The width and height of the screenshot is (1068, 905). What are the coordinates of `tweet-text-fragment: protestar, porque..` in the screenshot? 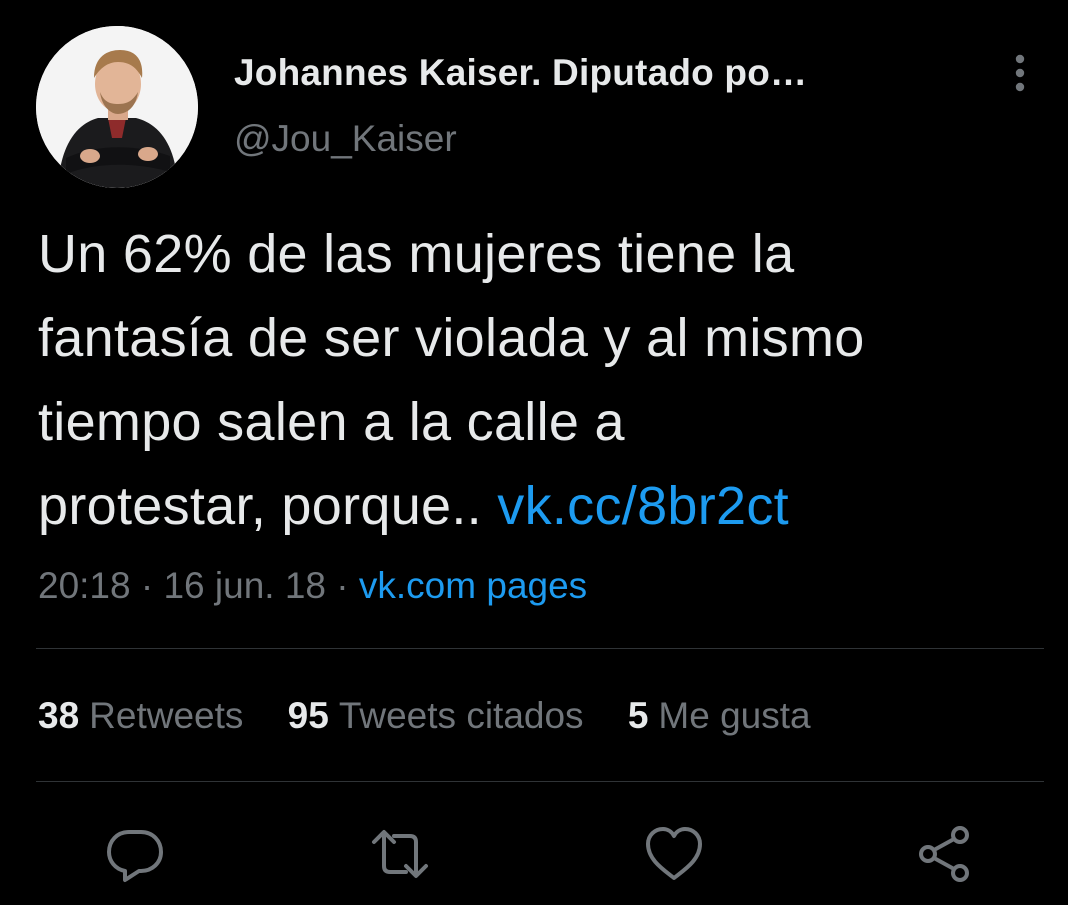 It's located at (268, 506).